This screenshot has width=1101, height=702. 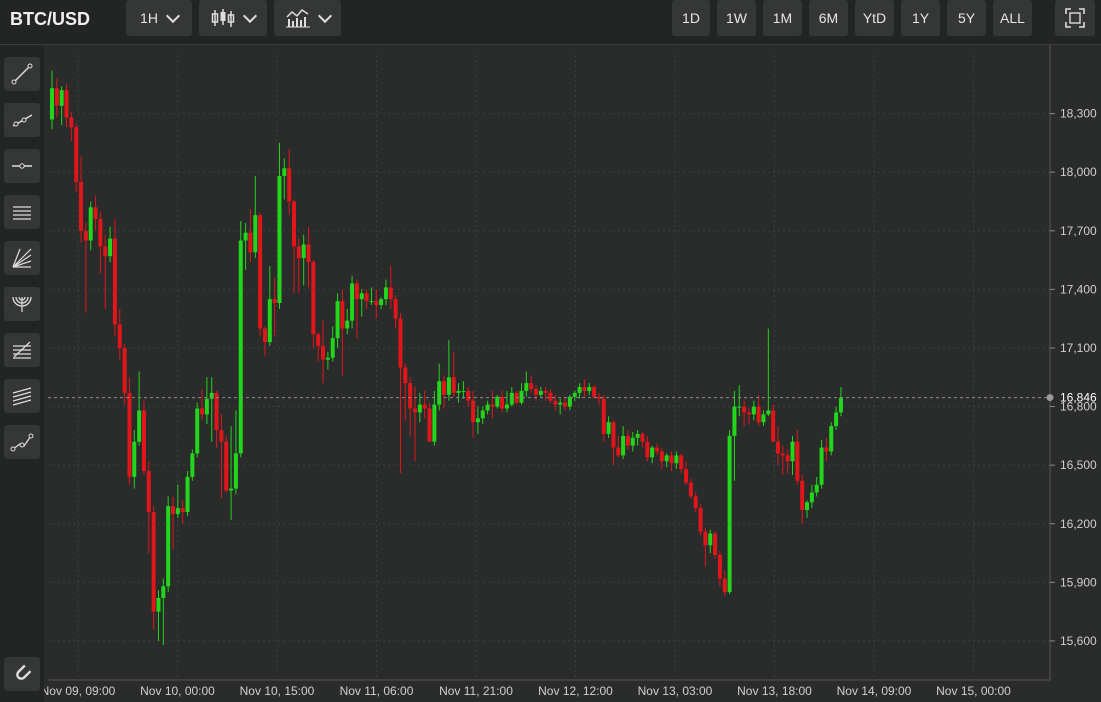 I want to click on range-label: 1W, so click(x=736, y=18).